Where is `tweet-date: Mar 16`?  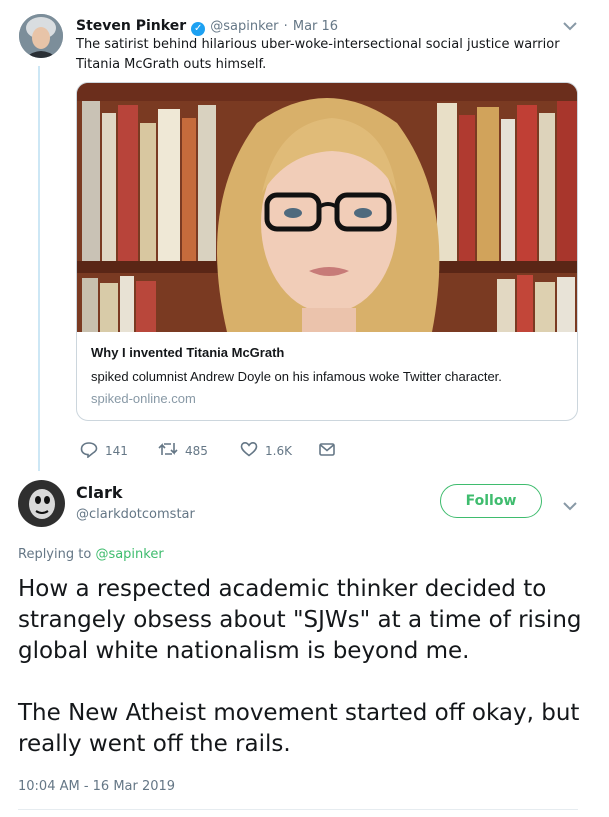 tweet-date: Mar 16 is located at coordinates (315, 26).